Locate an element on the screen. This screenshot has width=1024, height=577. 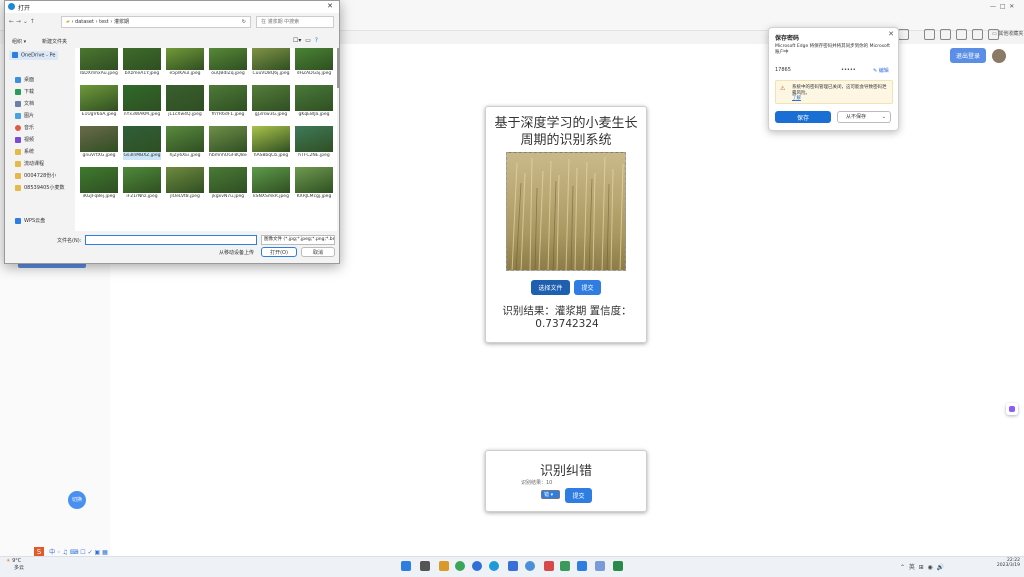
split-screen-icon is located at coordinates (903, 34).